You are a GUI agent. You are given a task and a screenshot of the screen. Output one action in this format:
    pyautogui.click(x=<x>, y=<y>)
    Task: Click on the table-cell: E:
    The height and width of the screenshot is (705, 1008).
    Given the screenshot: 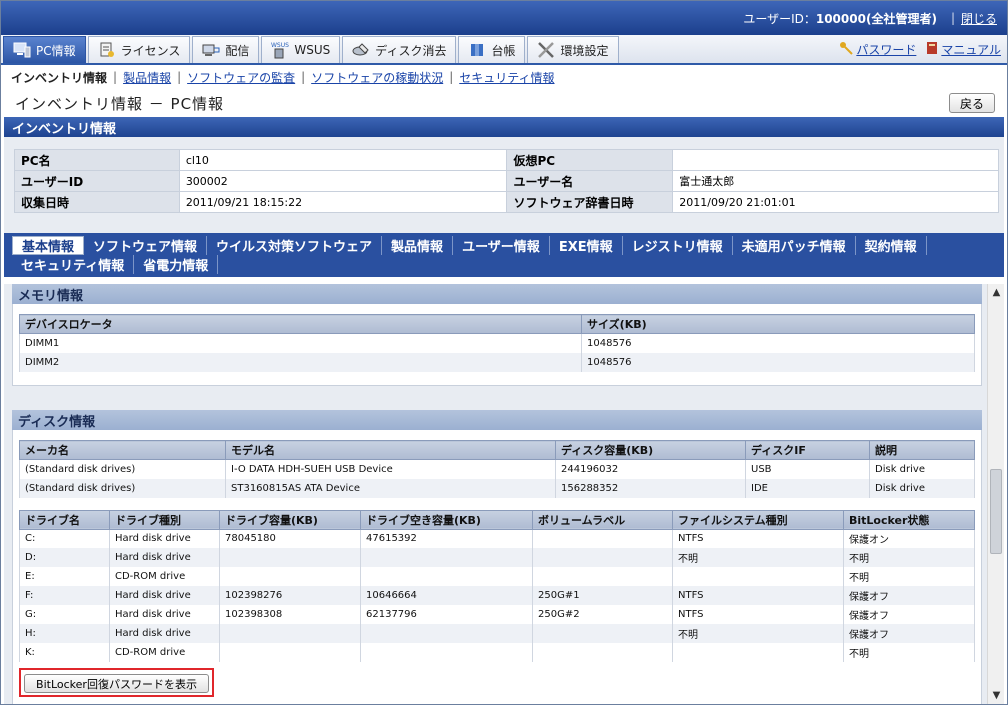 What is the action you would take?
    pyautogui.click(x=64, y=576)
    